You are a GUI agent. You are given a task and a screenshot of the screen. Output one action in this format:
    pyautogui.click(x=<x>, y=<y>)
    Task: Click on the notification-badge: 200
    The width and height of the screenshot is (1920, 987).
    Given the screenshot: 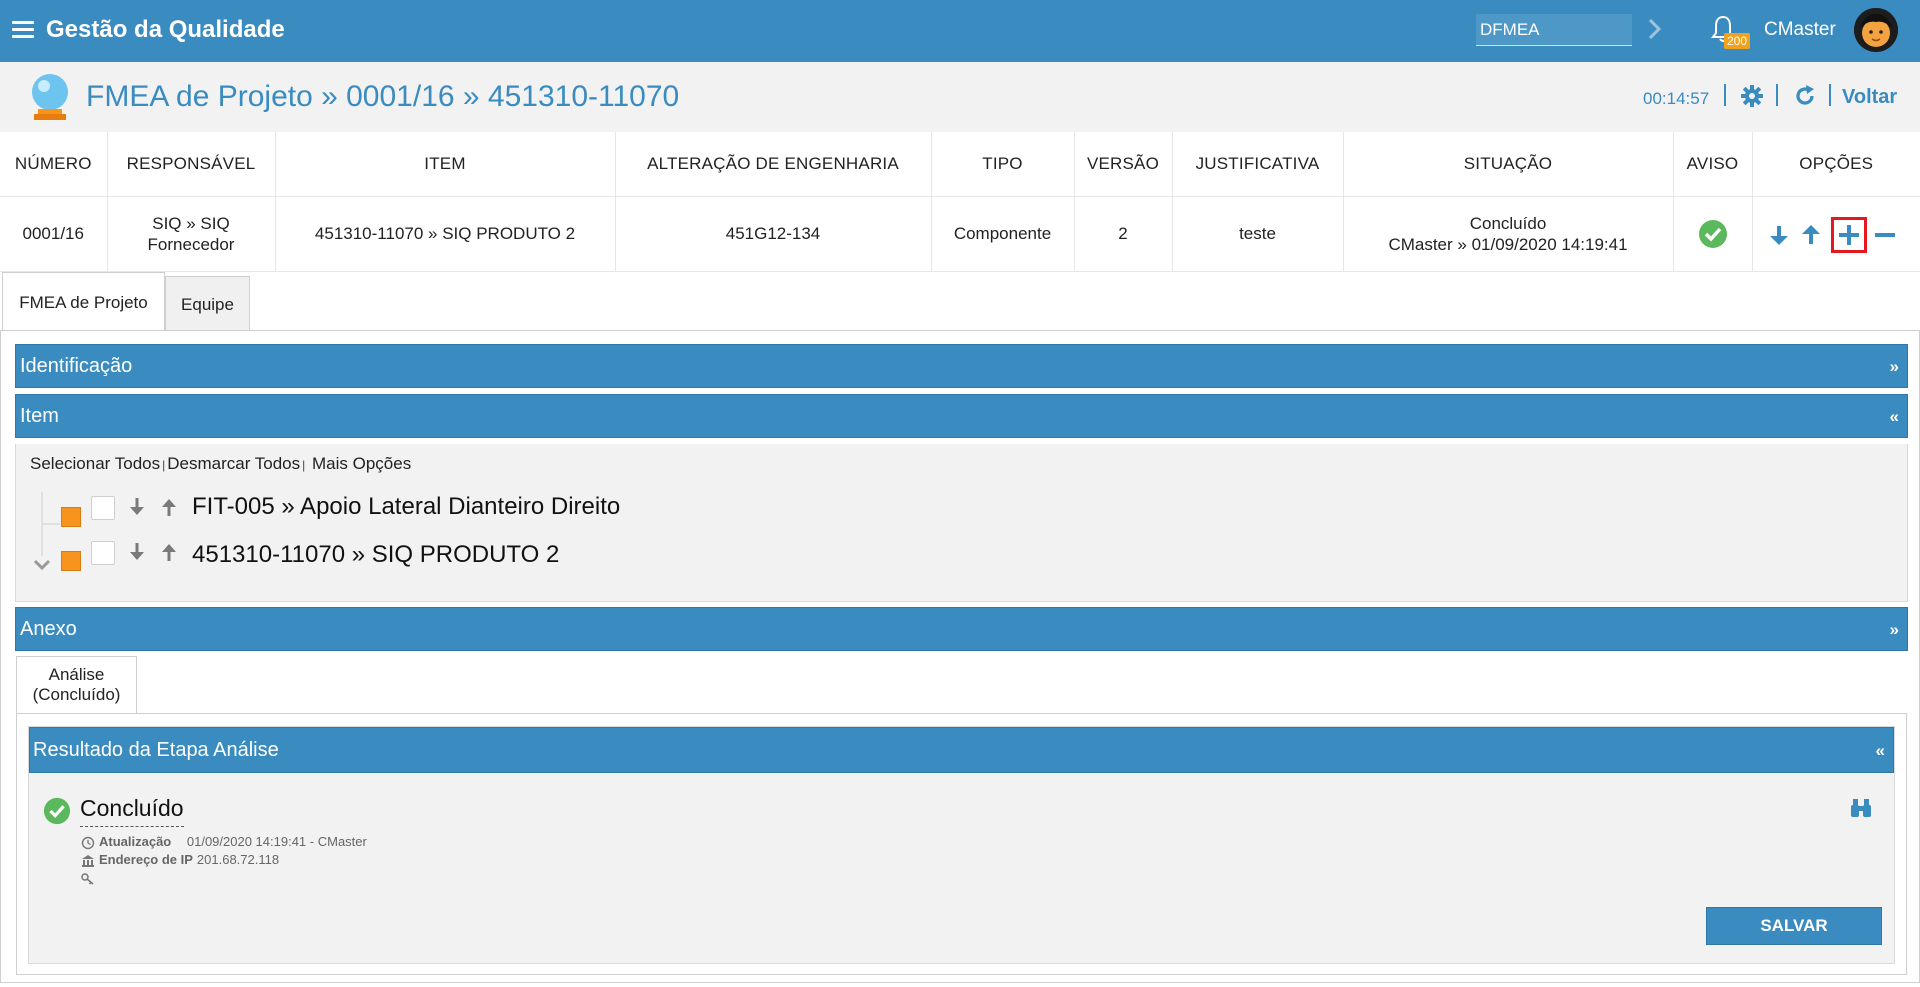 What is the action you would take?
    pyautogui.click(x=1737, y=41)
    